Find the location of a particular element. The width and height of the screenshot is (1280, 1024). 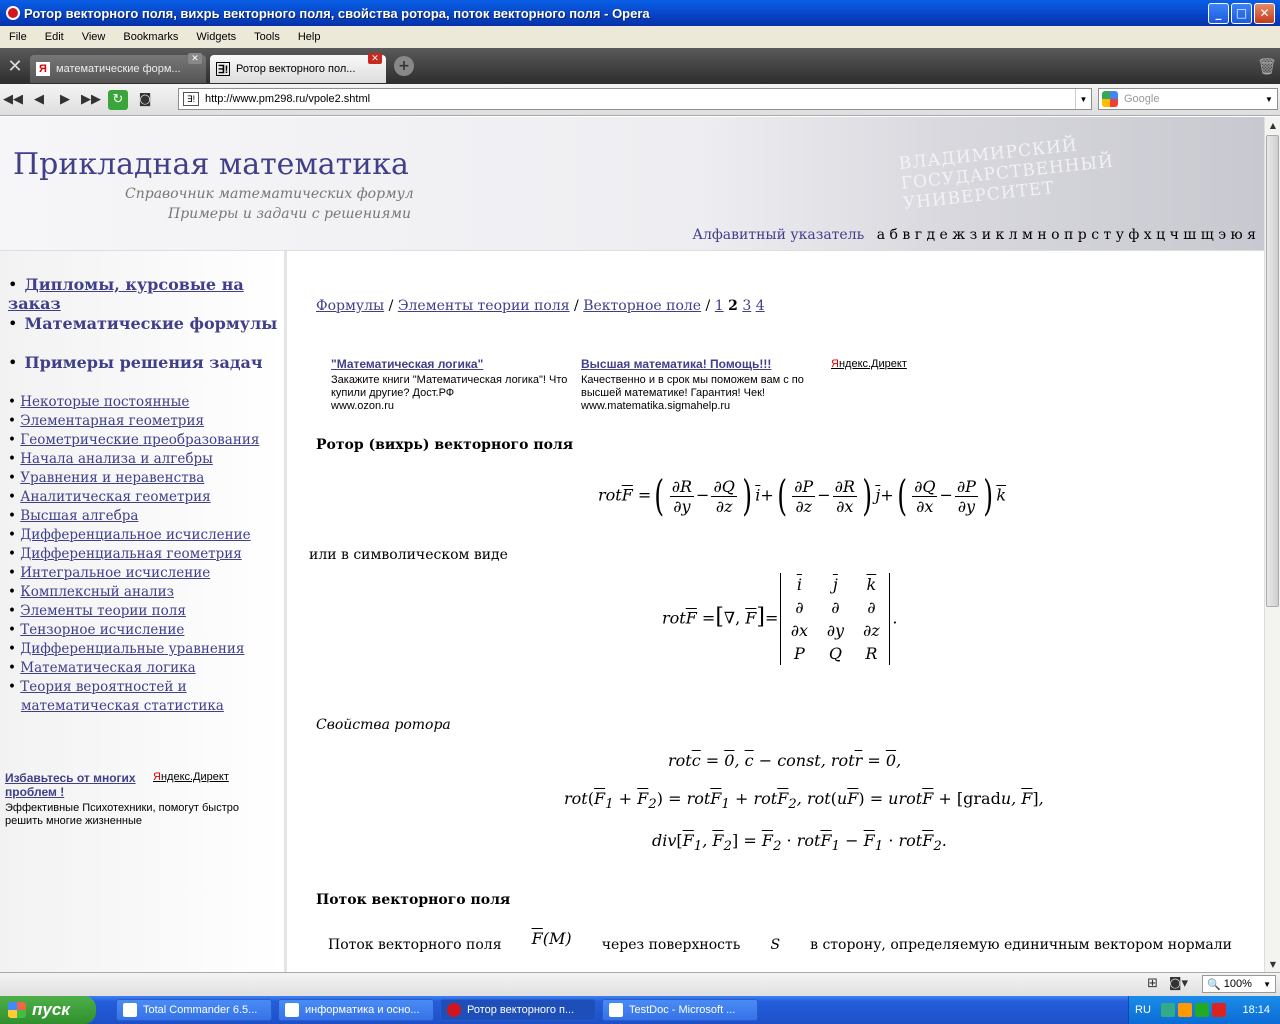

network-icon is located at coordinates (1167, 1010).